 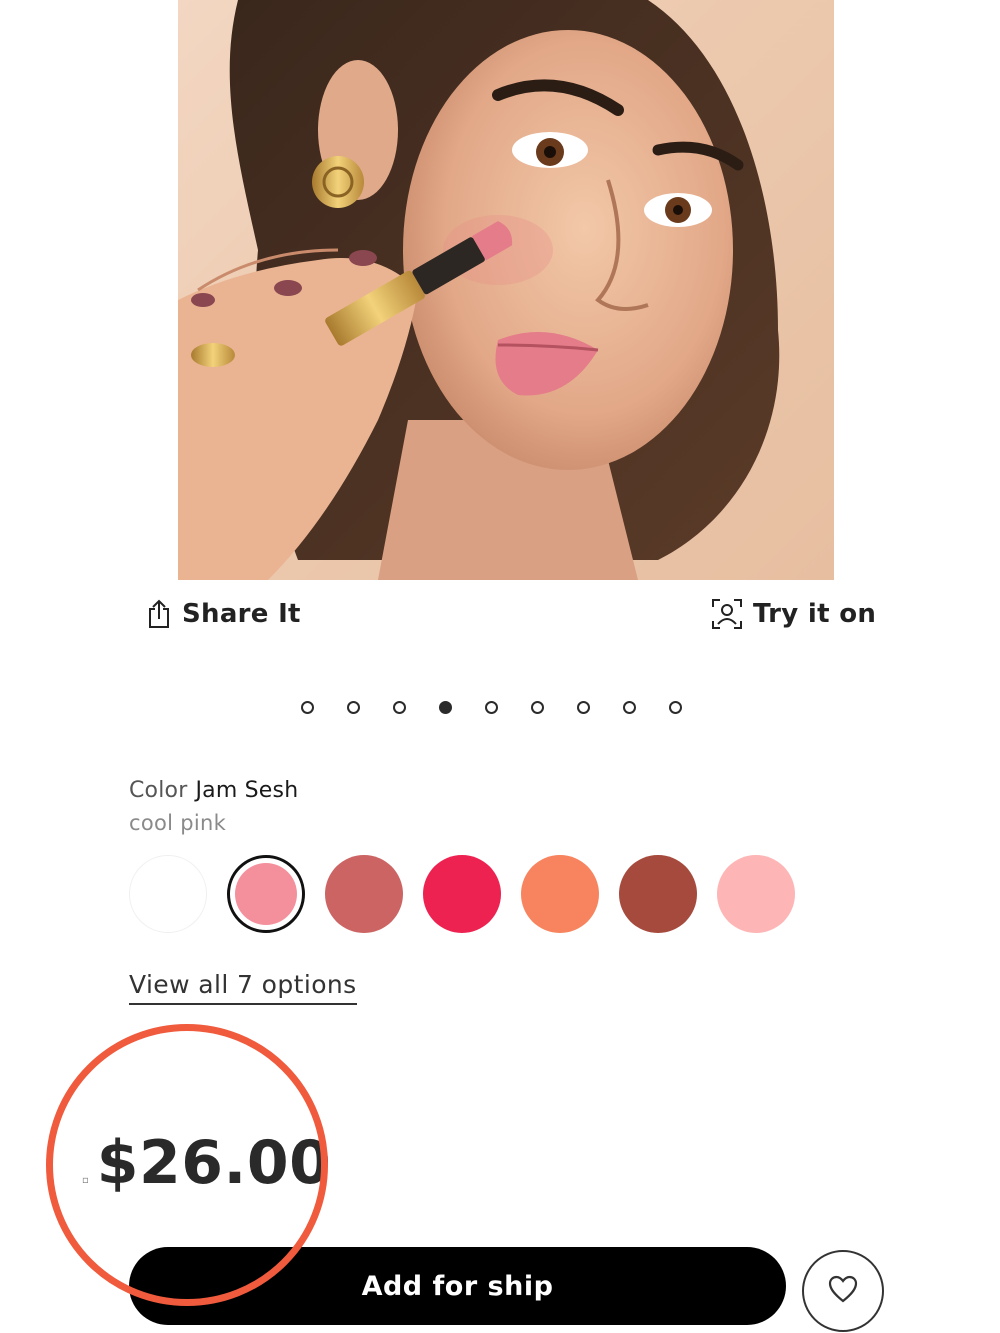 I want to click on face-scan-icon, so click(x=727, y=614).